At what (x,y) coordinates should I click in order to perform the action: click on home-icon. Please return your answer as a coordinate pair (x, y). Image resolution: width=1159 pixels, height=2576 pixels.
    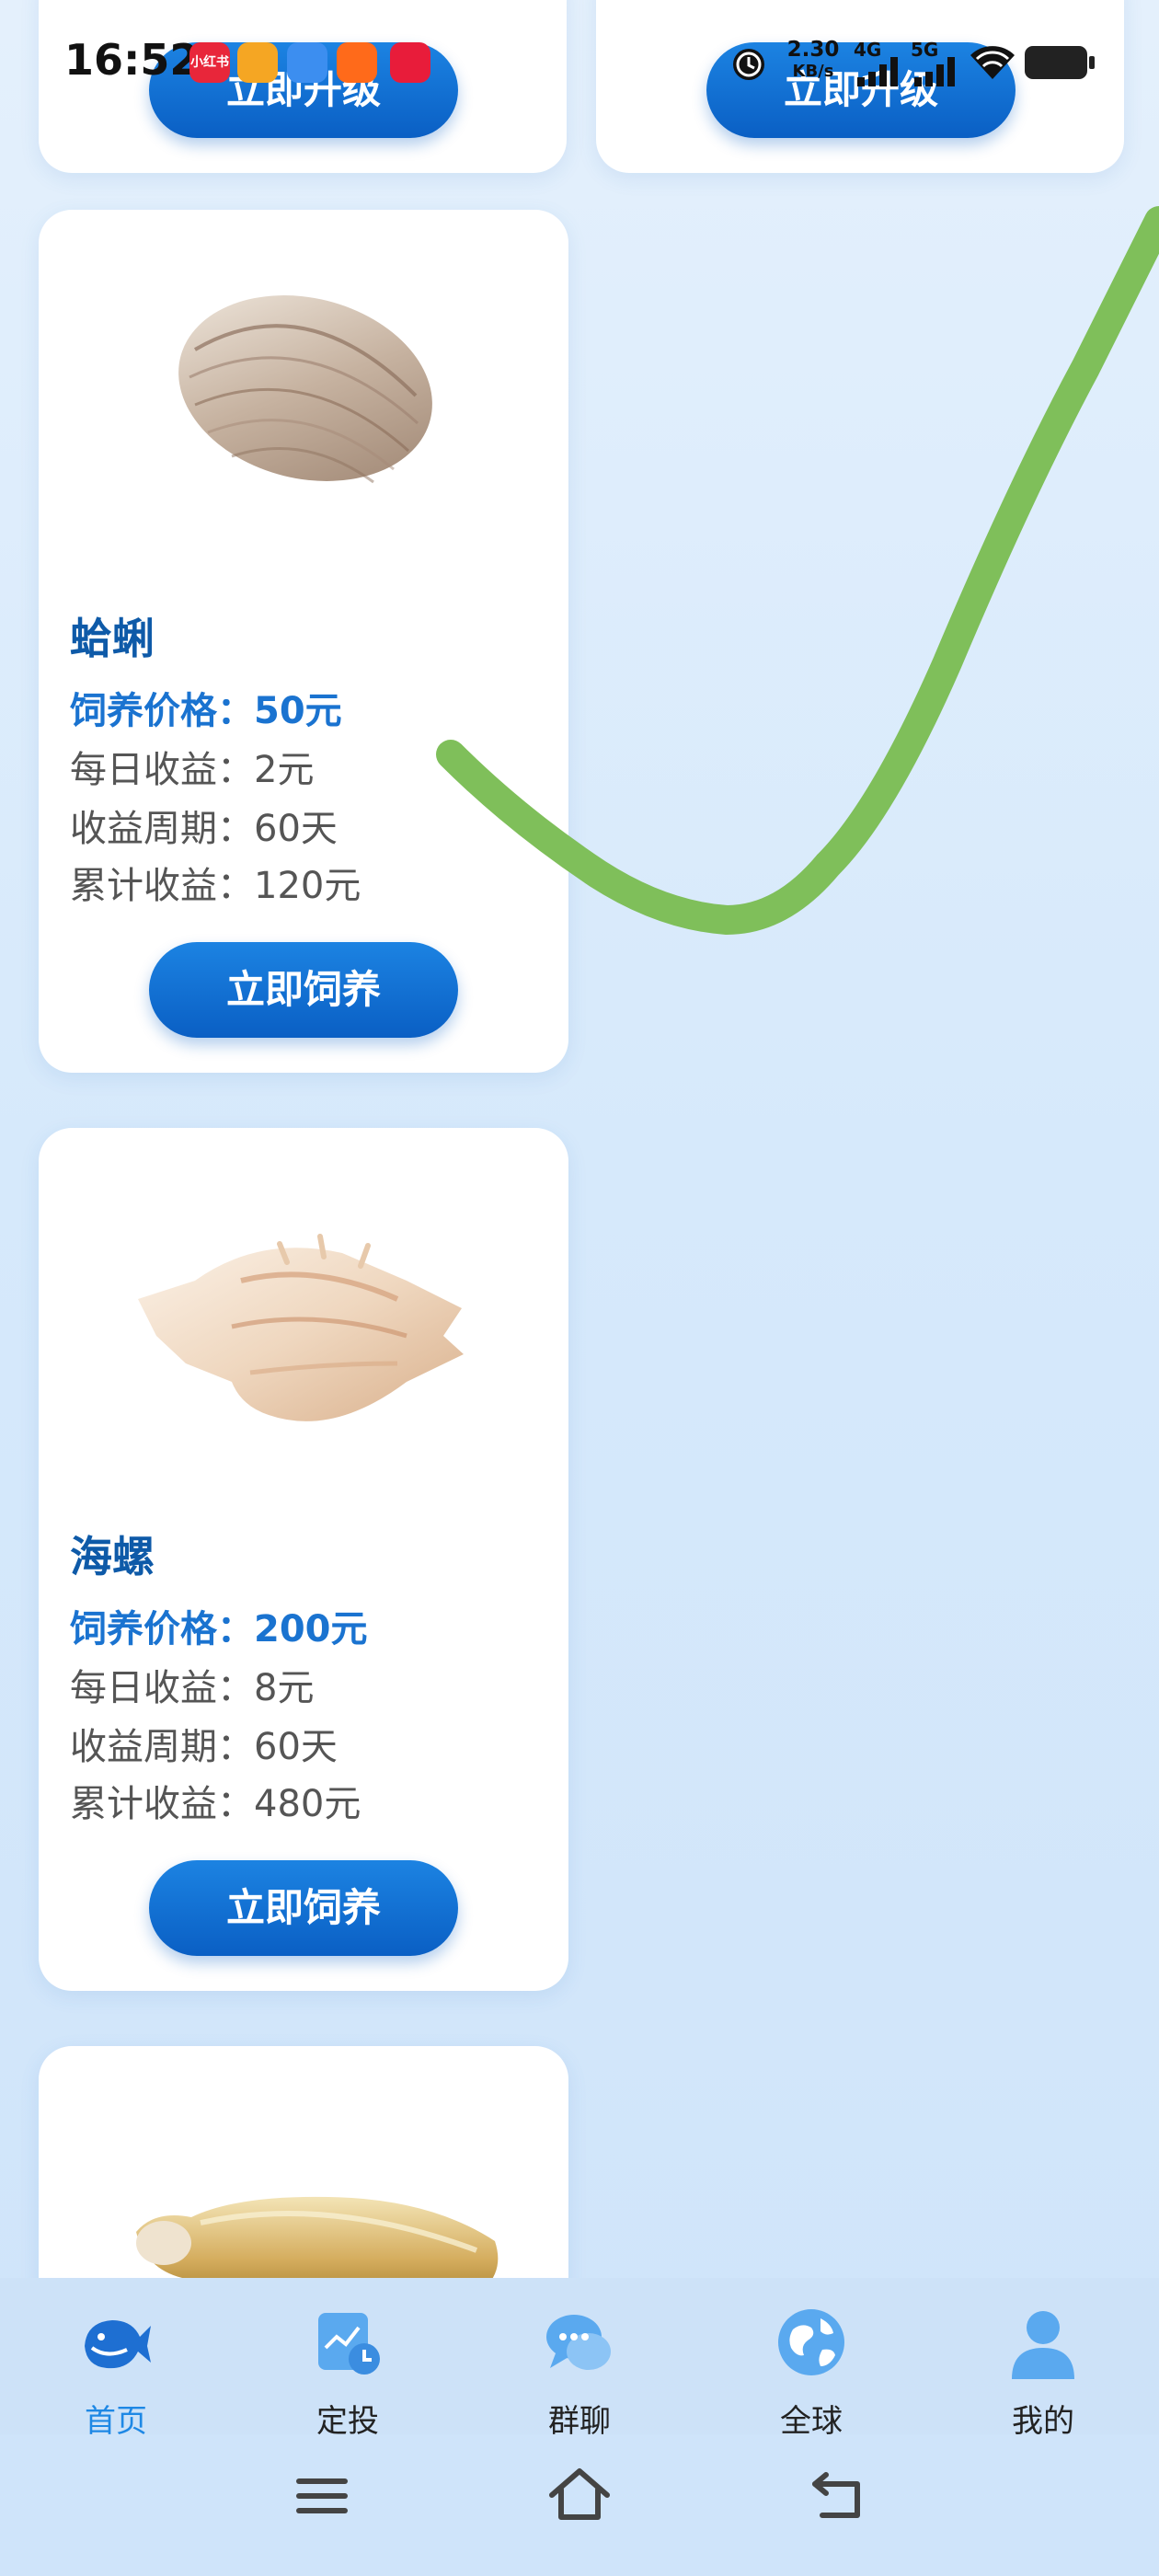
    Looking at the image, I should click on (579, 2494).